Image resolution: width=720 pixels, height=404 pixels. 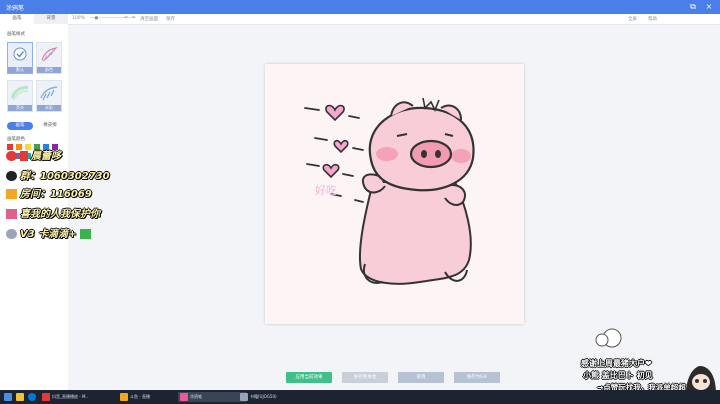 What do you see at coordinates (170, 19) in the screenshot?
I see `save-toolbar-button: 保存` at bounding box center [170, 19].